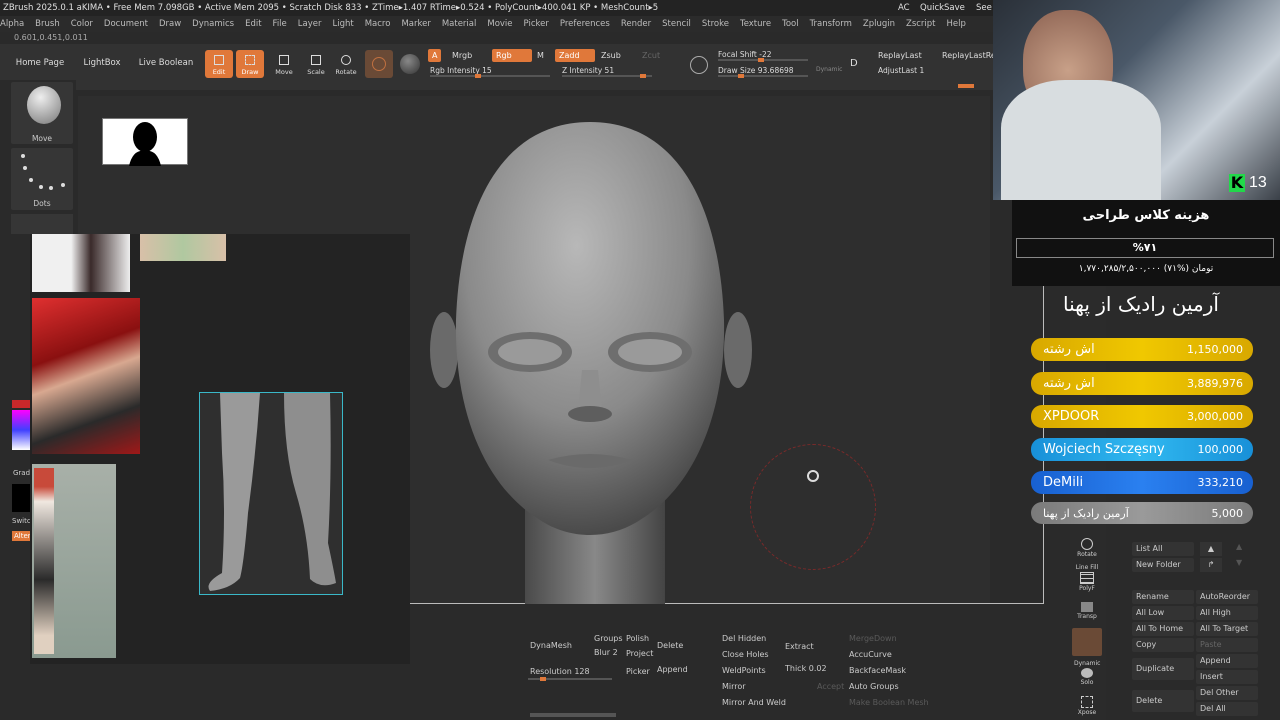  What do you see at coordinates (573, 715) in the screenshot?
I see `bottom-scrollbar` at bounding box center [573, 715].